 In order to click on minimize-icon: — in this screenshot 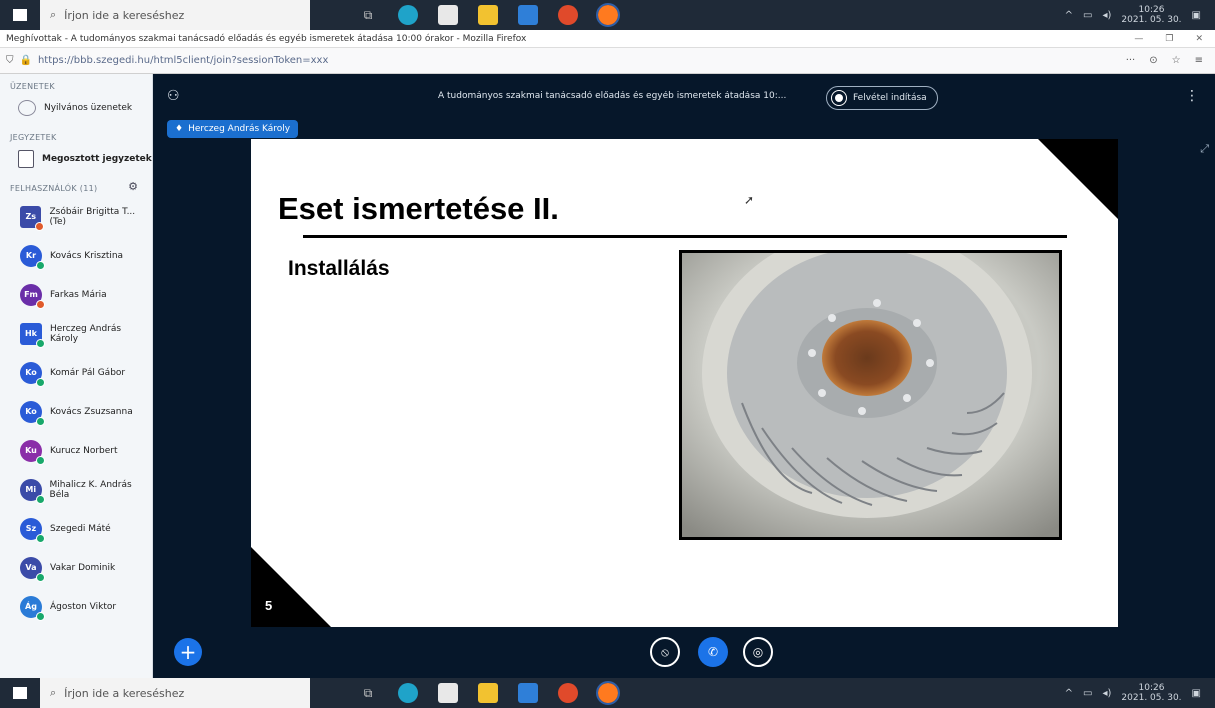, I will do `click(1138, 39)`.